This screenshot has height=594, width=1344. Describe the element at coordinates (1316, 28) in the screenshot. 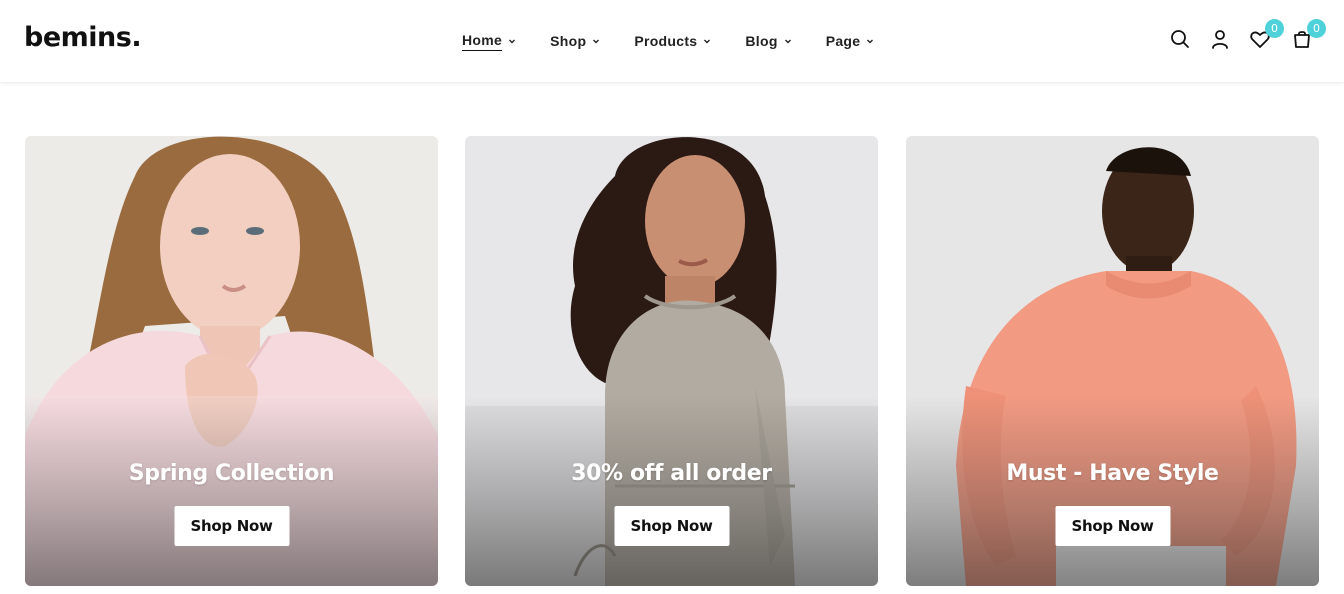

I see `cart-count-badge: 0` at that location.